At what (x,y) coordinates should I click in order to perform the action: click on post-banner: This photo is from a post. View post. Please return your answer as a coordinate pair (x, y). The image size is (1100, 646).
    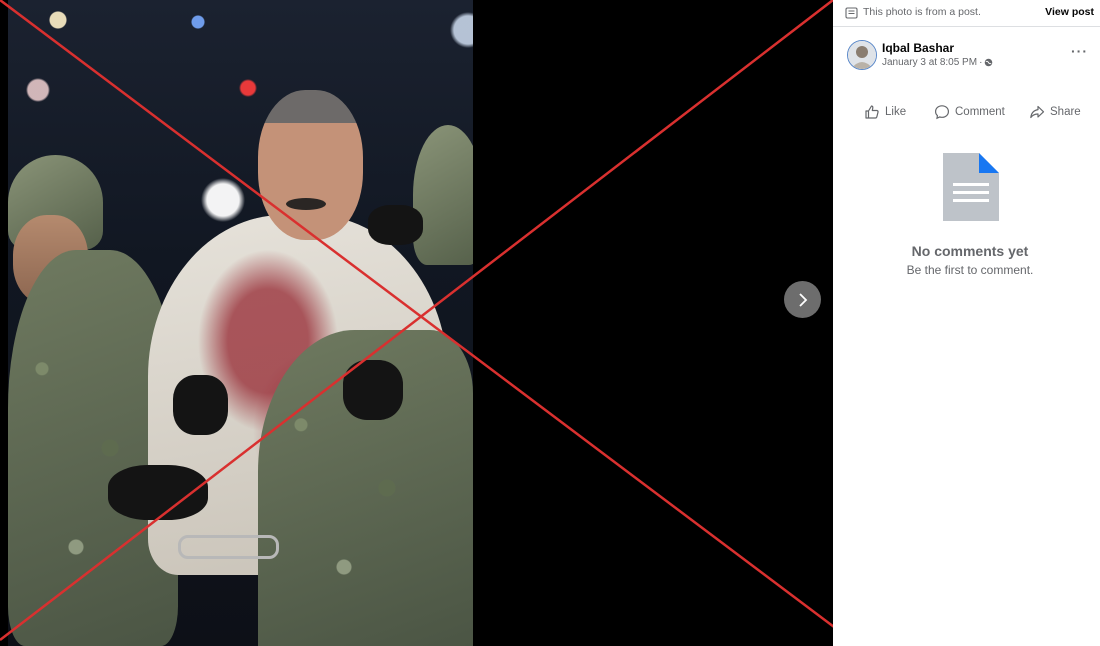
    Looking at the image, I should click on (966, 13).